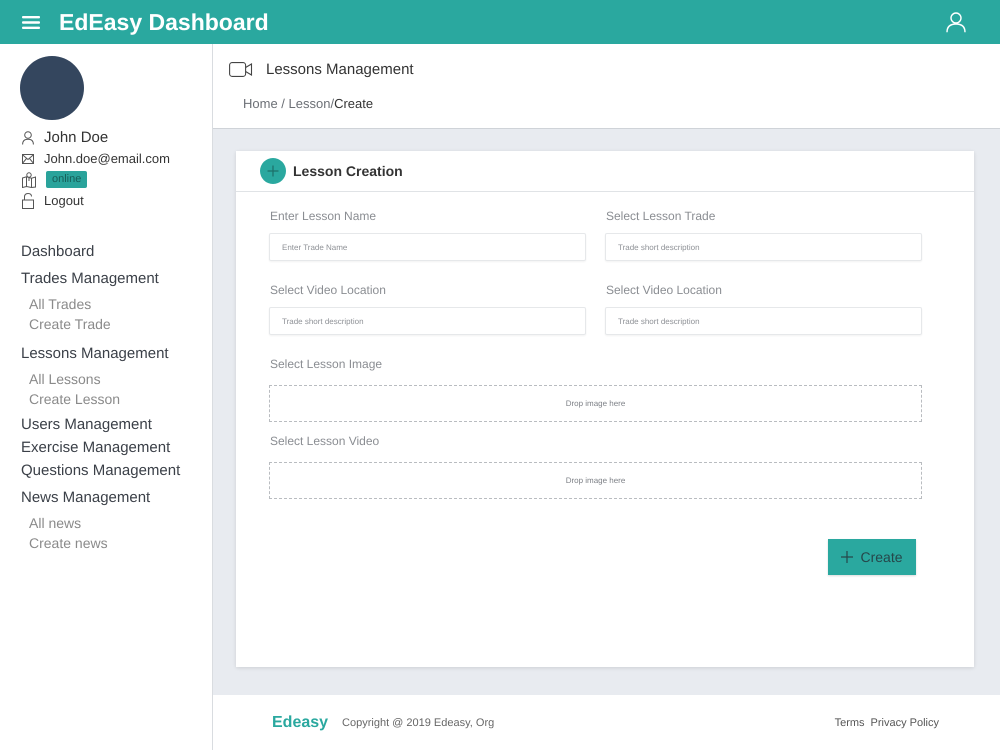  What do you see at coordinates (847, 557) in the screenshot?
I see `plus-icon` at bounding box center [847, 557].